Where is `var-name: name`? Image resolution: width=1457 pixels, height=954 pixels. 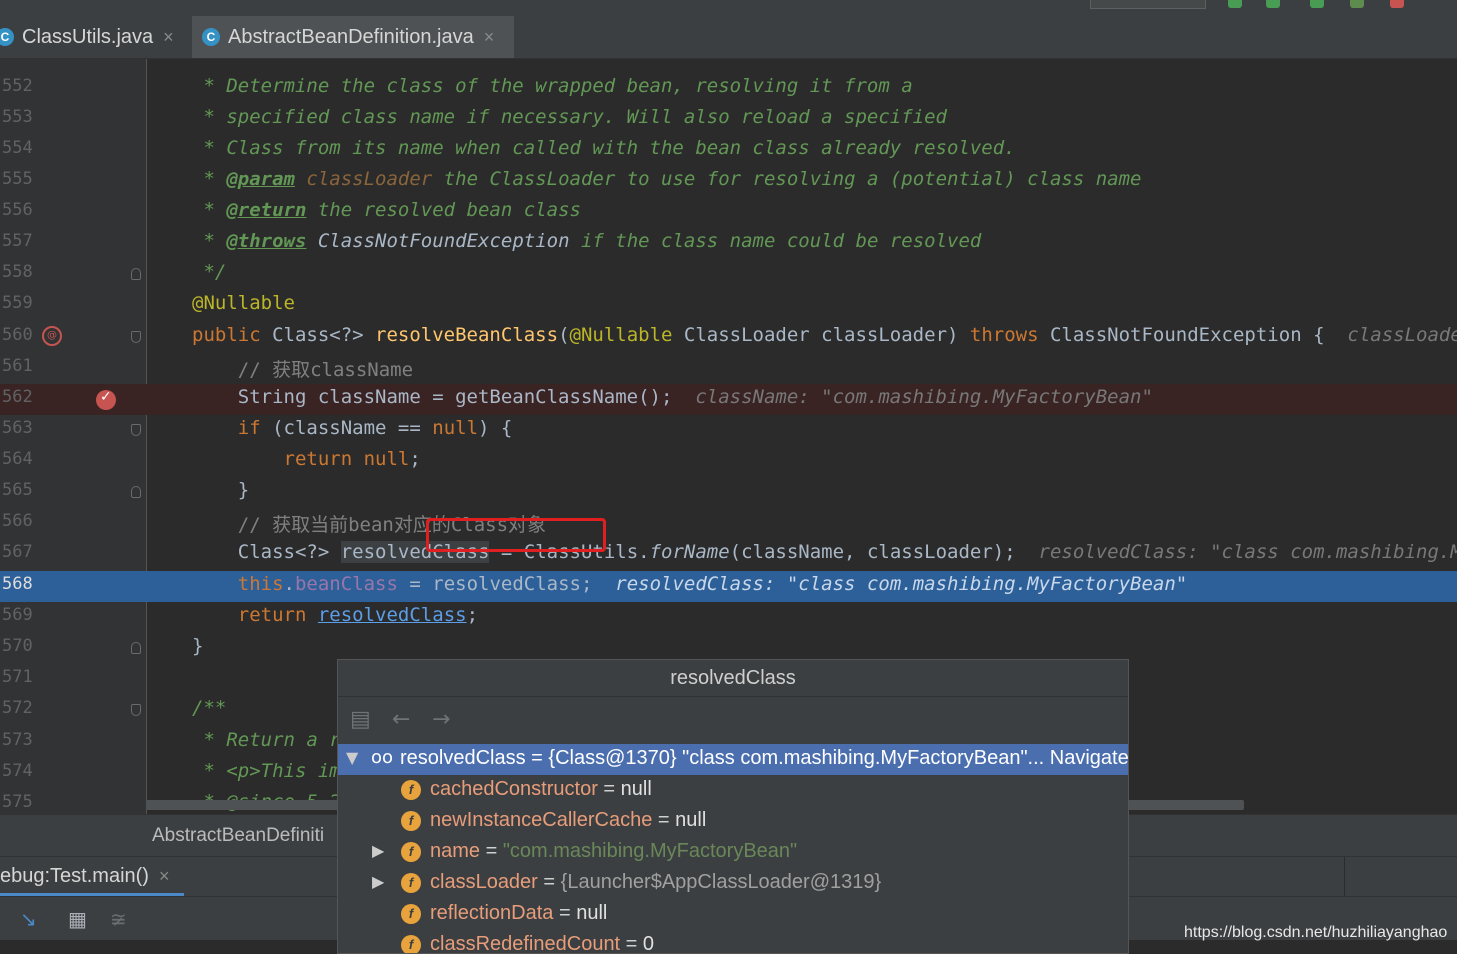
var-name: name is located at coordinates (455, 851).